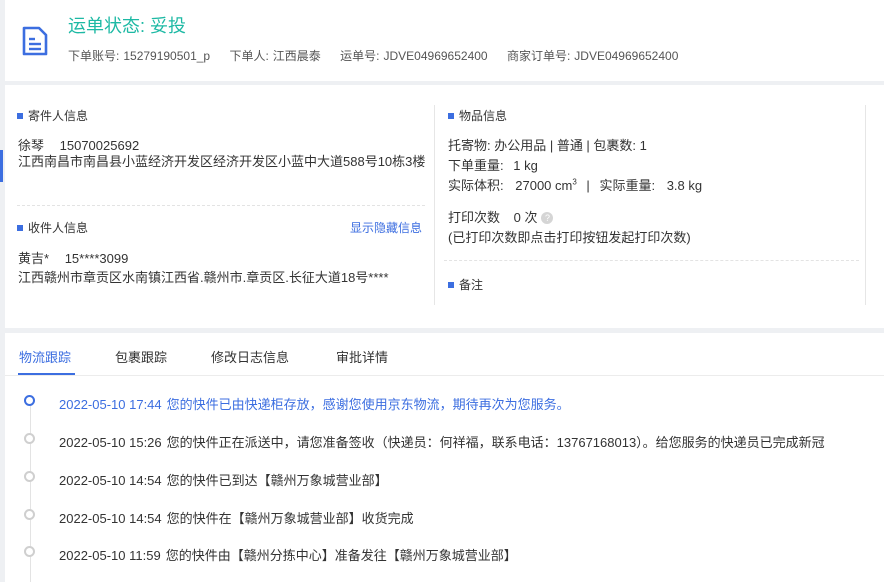 The image size is (884, 582). What do you see at coordinates (203, 277) in the screenshot?
I see `recipient-address: 江西赣州市章贡区水南镇江西省.赣州市.章贡区.长征大道18号****` at bounding box center [203, 277].